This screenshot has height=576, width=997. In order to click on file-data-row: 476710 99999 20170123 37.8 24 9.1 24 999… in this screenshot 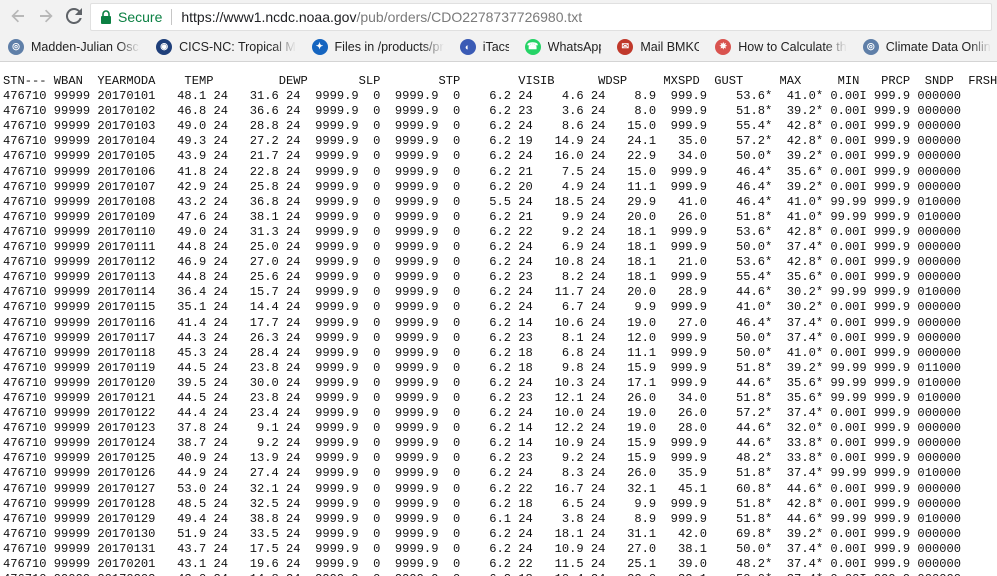, I will do `click(482, 428)`.